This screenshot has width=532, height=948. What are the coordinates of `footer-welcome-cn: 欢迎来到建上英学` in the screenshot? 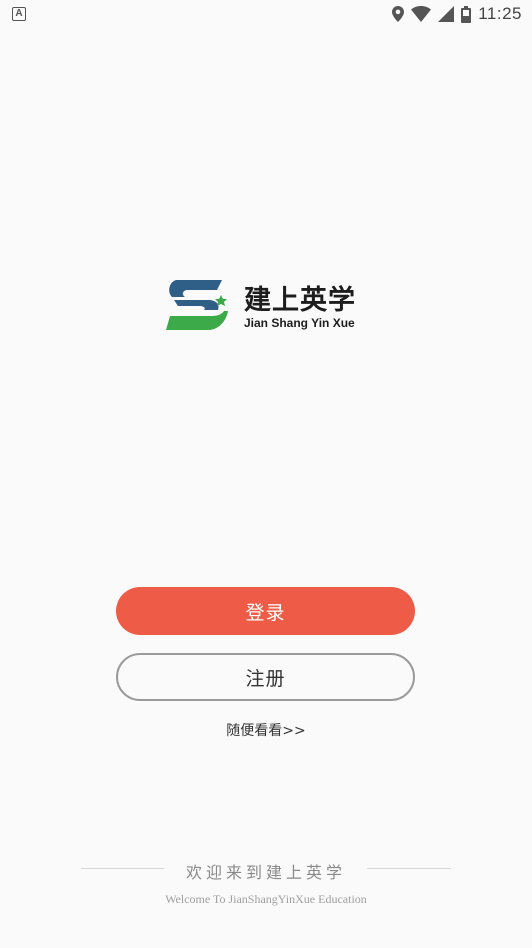 It's located at (265, 872).